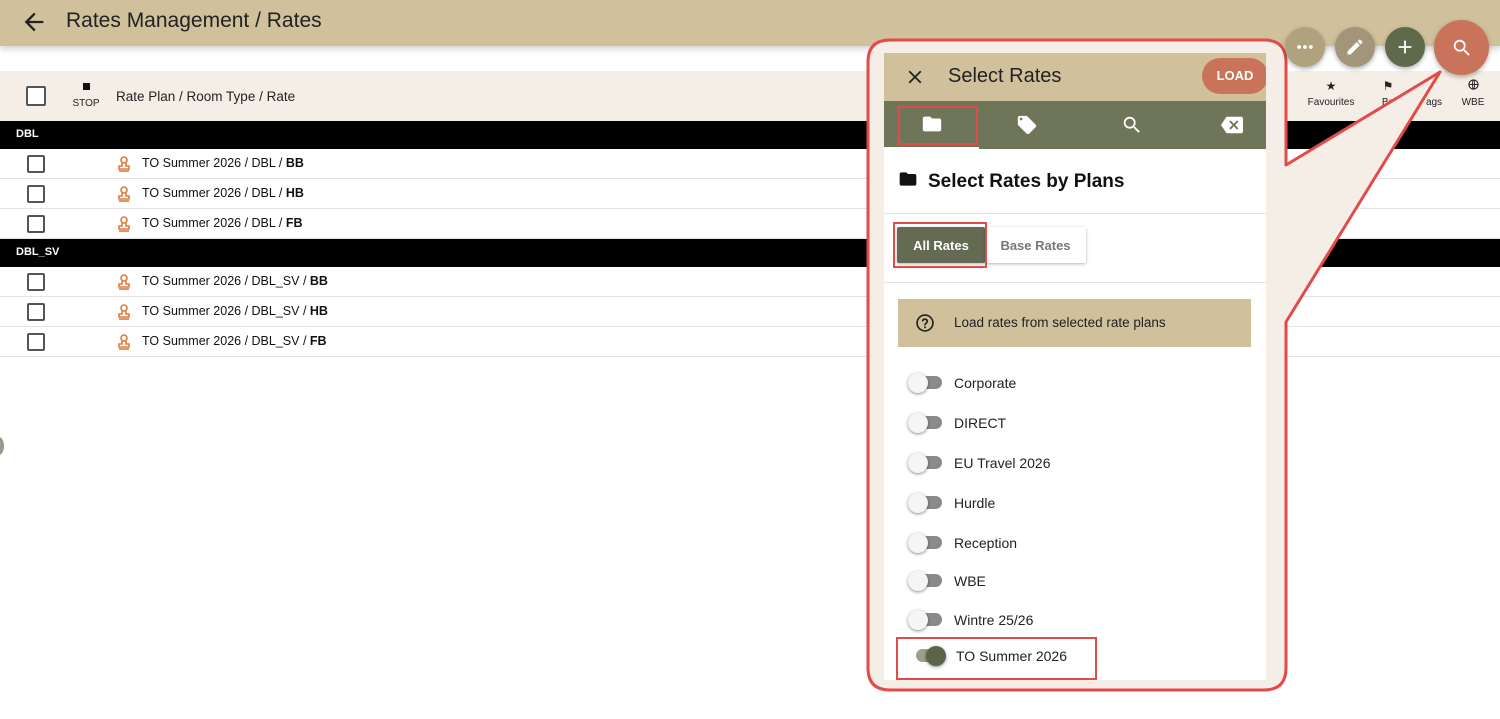 The image size is (1500, 719). Describe the element at coordinates (235, 311) in the screenshot. I see `row-label: TO Summer 2026 / DBL_SV / HB` at that location.